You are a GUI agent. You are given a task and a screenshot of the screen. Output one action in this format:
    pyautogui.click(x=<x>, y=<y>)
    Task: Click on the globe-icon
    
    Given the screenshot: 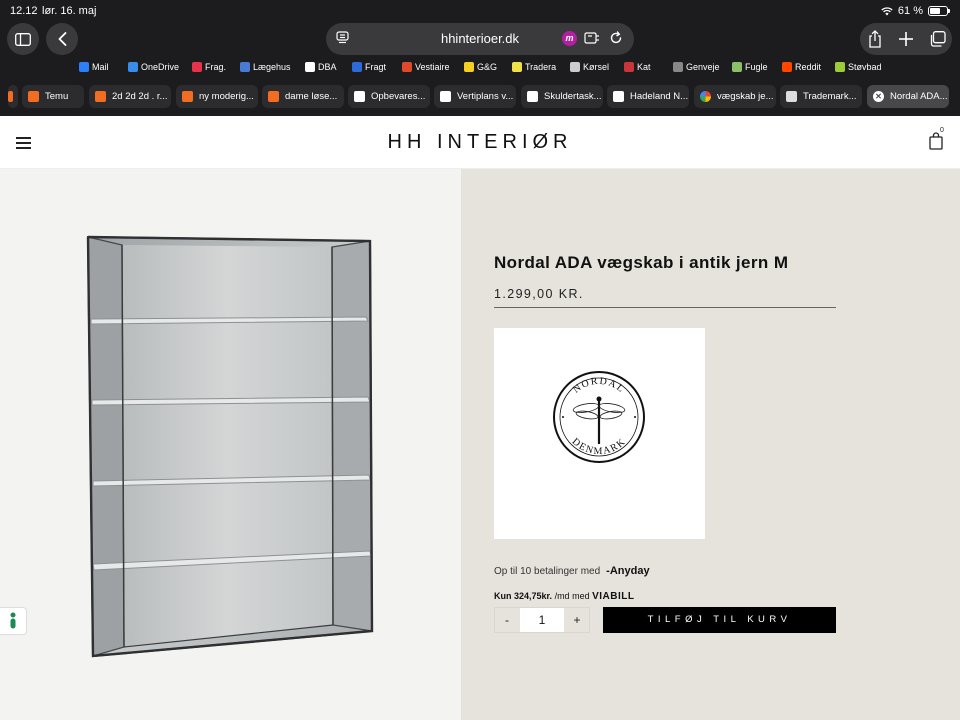 What is the action you would take?
    pyautogui.click(x=245, y=67)
    